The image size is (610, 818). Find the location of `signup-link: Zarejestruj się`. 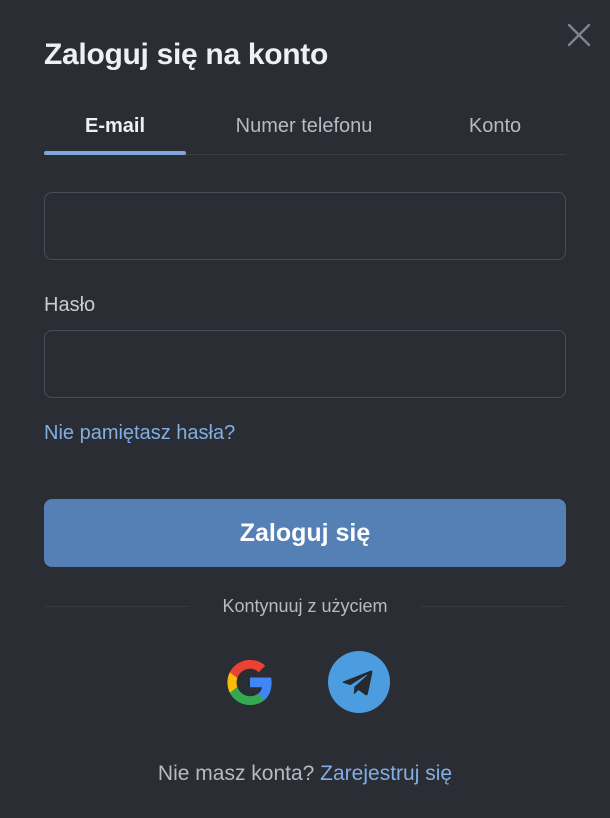

signup-link: Zarejestruj się is located at coordinates (386, 773).